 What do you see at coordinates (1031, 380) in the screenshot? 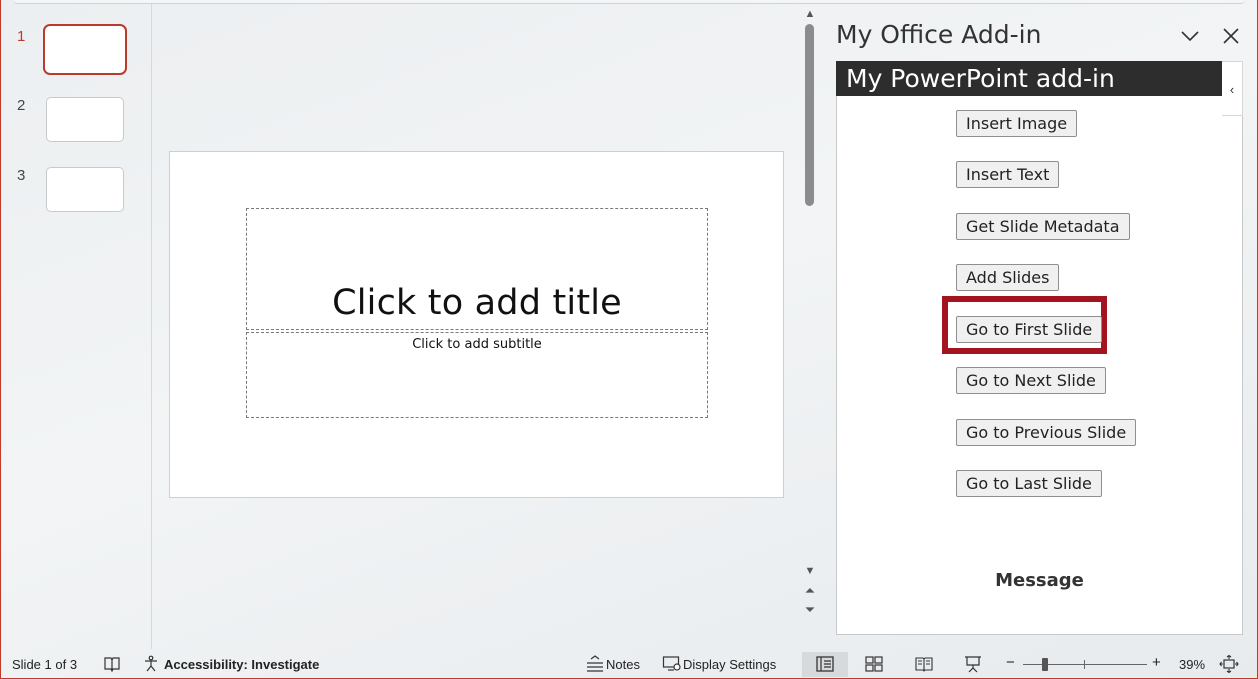
I see `go-to-next-slide-button: Go to Next Slide` at bounding box center [1031, 380].